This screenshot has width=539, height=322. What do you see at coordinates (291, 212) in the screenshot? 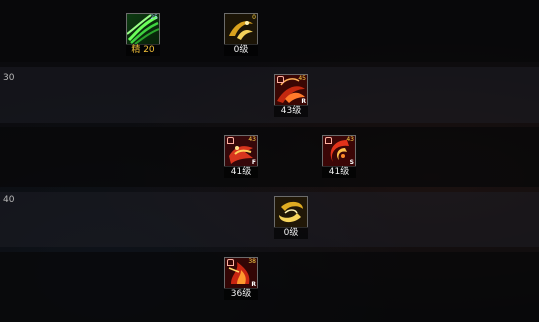
I see `golden-whirl-skill-icon` at bounding box center [291, 212].